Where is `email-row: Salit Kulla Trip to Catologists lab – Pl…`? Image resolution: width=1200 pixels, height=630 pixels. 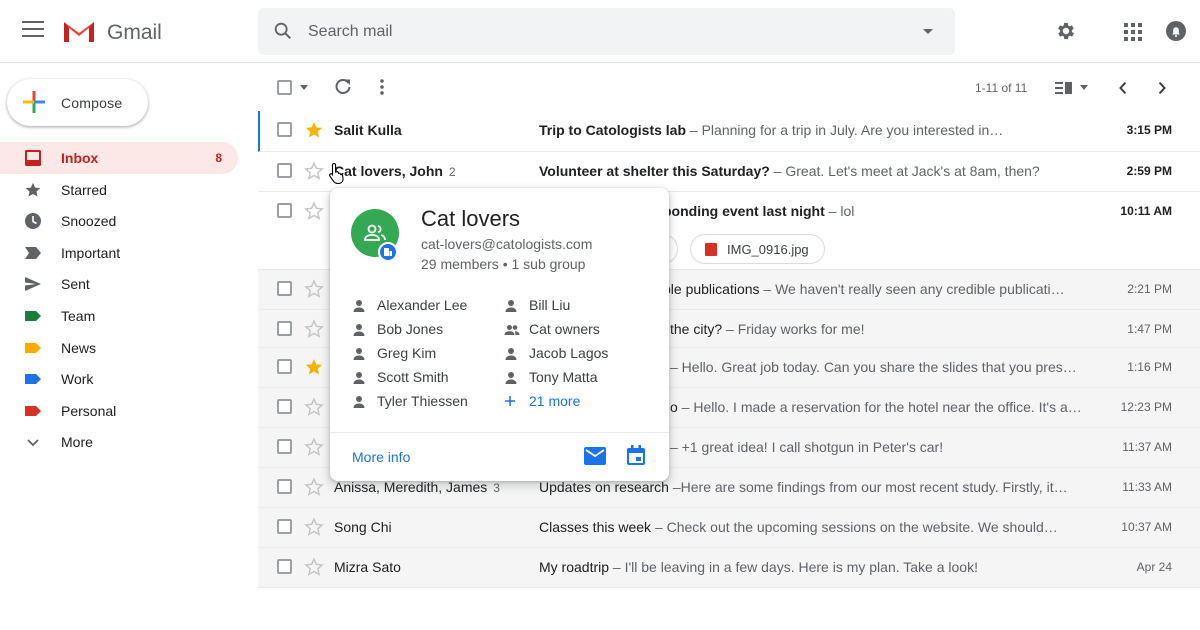 email-row: Salit Kulla Trip to Catologists lab – Pl… is located at coordinates (729, 131).